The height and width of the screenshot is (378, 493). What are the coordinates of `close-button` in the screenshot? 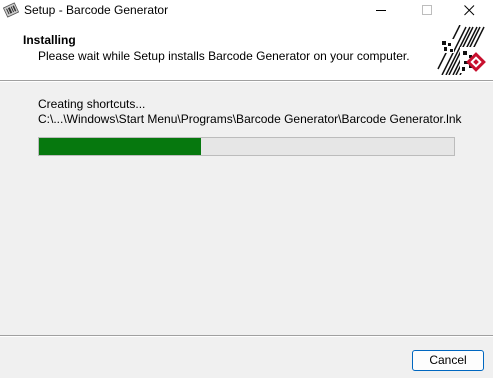 It's located at (470, 10).